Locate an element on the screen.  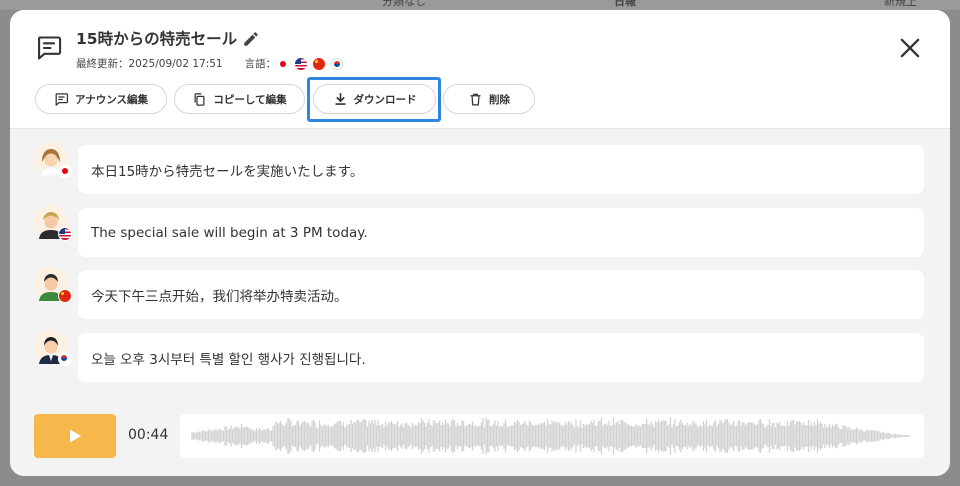
copy-edit-button: コピーして編集 is located at coordinates (239, 99).